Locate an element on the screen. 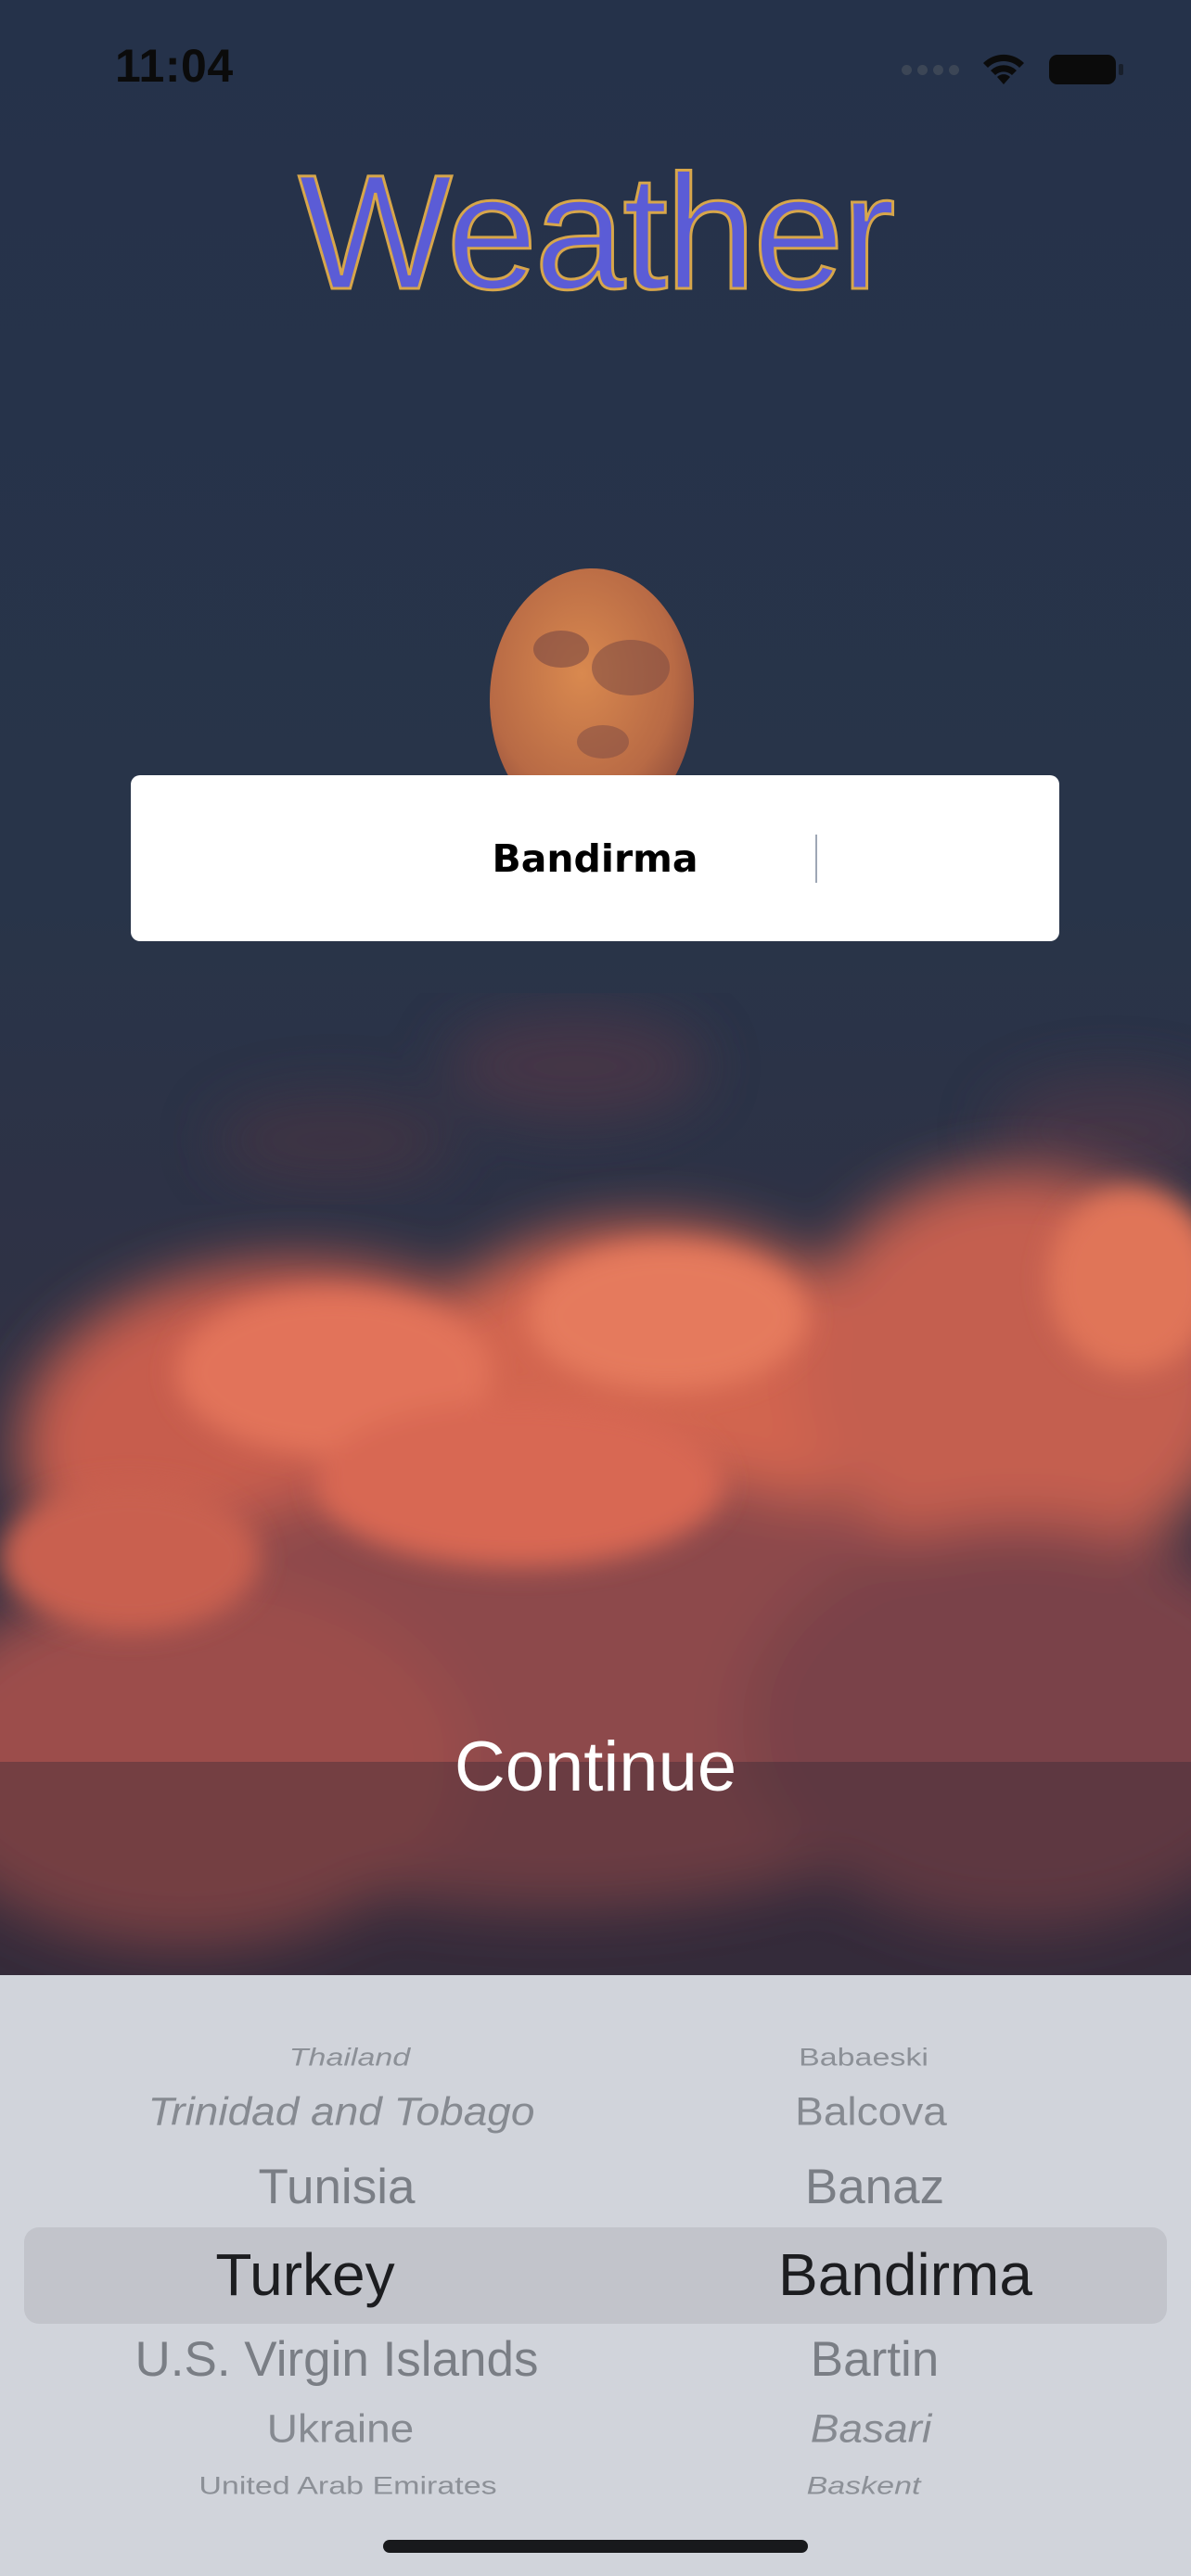  picker-country-item: United Arab Emirates is located at coordinates (347, 2486).